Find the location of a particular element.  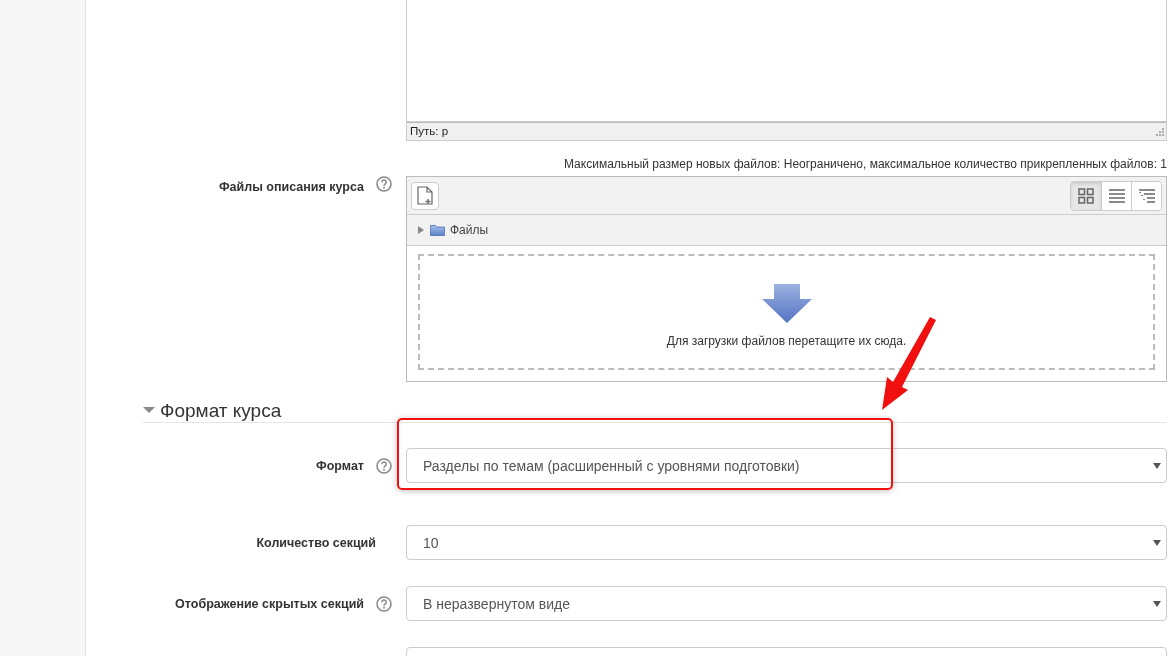

field-label: Формат is located at coordinates (340, 466).